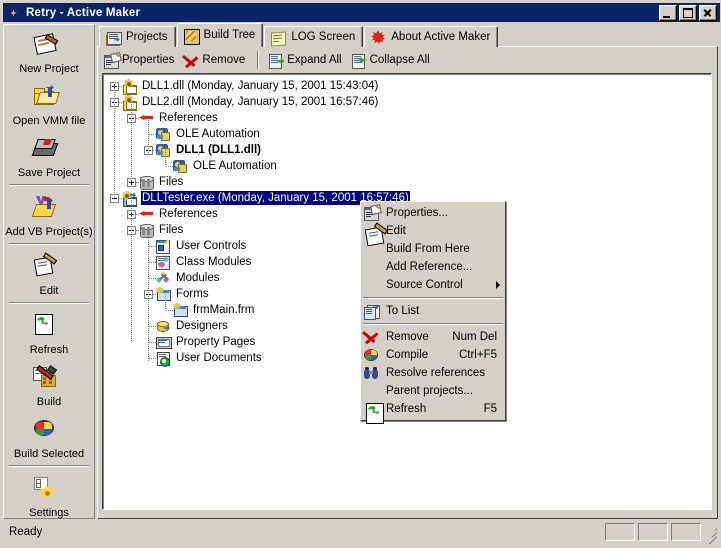  What do you see at coordinates (668, 12) in the screenshot?
I see `minimize-button` at bounding box center [668, 12].